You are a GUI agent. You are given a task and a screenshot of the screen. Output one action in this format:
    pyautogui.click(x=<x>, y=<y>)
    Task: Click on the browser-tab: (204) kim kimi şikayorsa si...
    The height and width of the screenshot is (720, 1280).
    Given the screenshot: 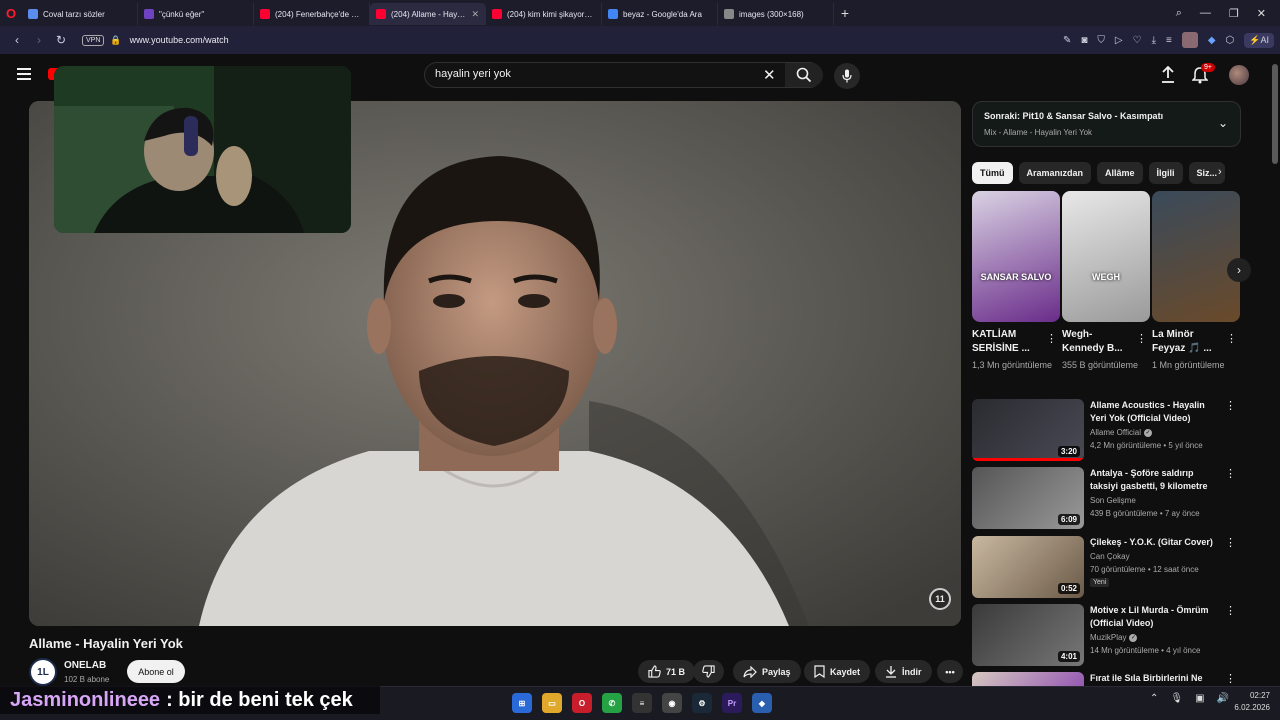 What is the action you would take?
    pyautogui.click(x=544, y=14)
    